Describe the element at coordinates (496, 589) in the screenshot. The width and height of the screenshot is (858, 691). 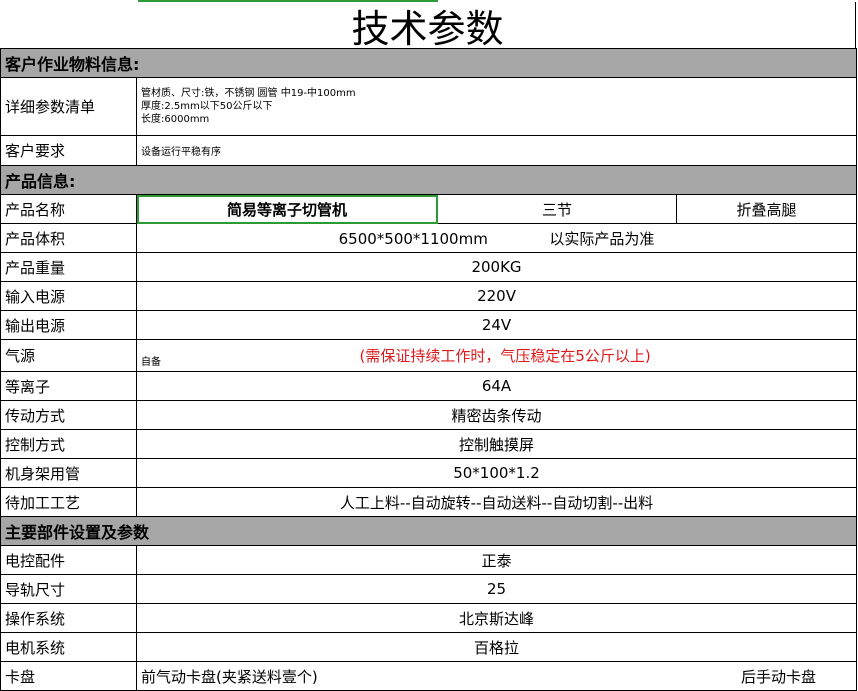
I see `rail-value: 25` at that location.